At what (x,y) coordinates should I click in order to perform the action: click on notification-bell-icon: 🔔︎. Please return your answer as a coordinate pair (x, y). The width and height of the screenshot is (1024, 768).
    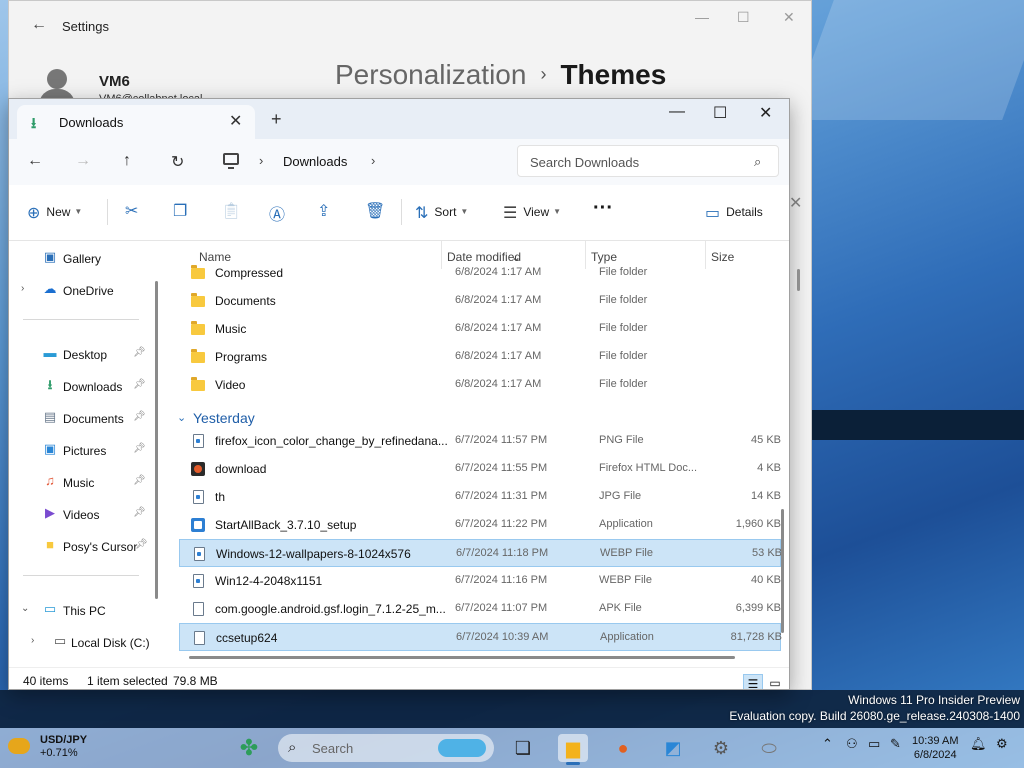
    Looking at the image, I should click on (978, 744).